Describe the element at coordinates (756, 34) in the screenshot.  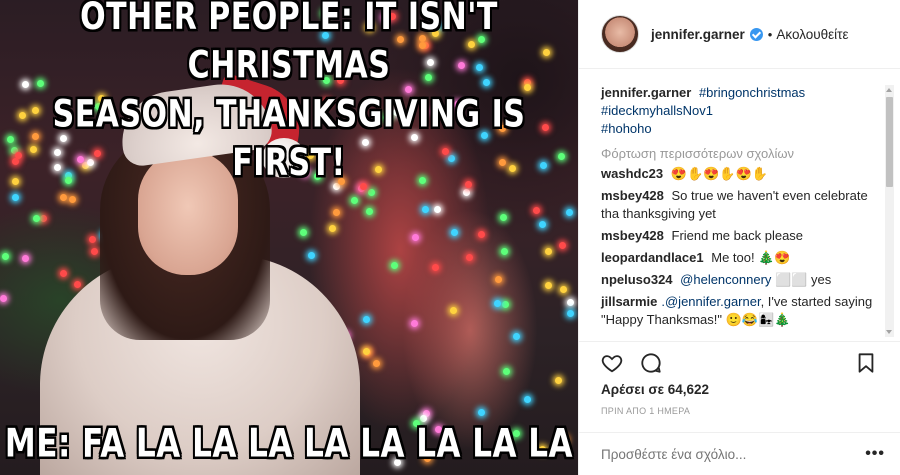
I see `verified-badge-icon` at that location.